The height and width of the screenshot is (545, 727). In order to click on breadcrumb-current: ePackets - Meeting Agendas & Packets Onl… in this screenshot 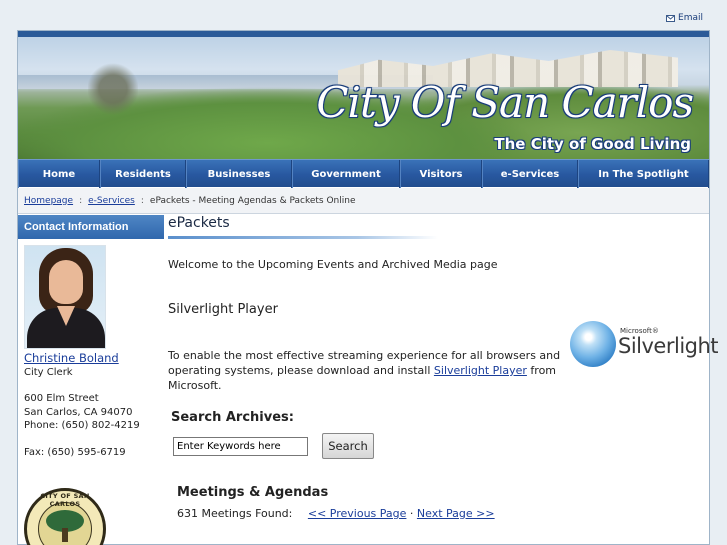, I will do `click(252, 200)`.